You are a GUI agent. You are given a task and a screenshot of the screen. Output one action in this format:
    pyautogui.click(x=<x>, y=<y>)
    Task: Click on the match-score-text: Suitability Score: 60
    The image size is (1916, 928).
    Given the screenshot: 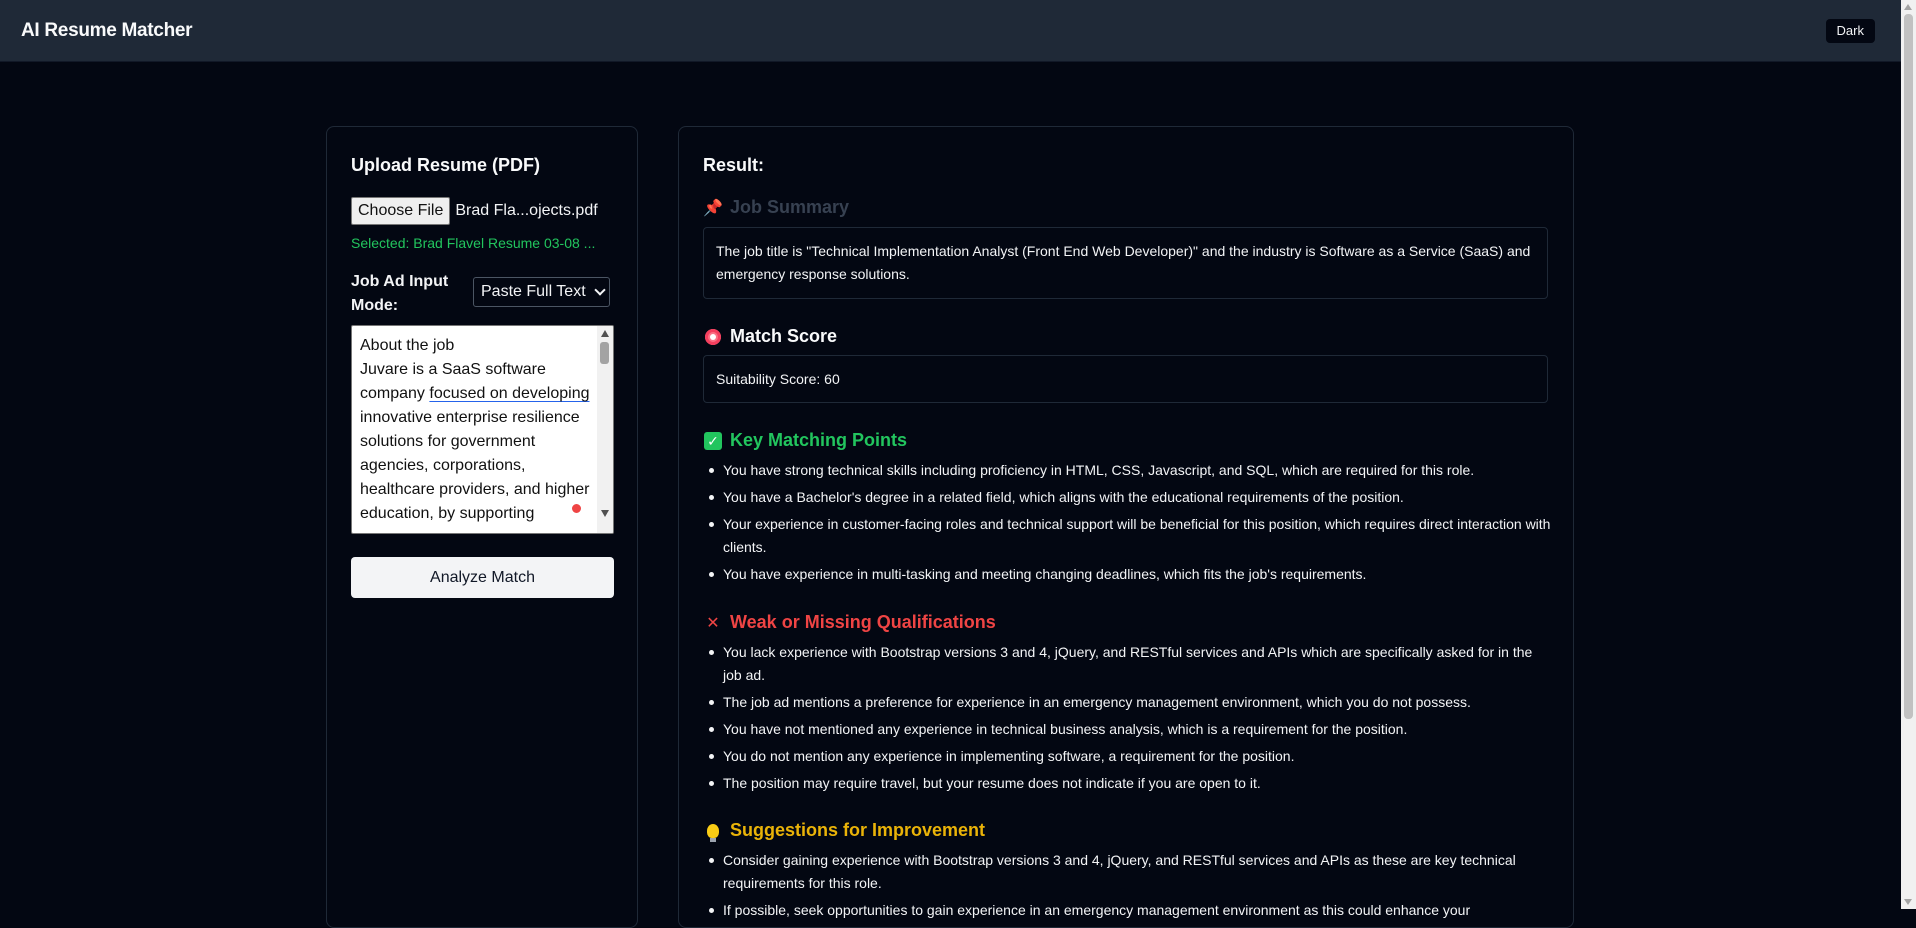 What is the action you would take?
    pyautogui.click(x=778, y=379)
    